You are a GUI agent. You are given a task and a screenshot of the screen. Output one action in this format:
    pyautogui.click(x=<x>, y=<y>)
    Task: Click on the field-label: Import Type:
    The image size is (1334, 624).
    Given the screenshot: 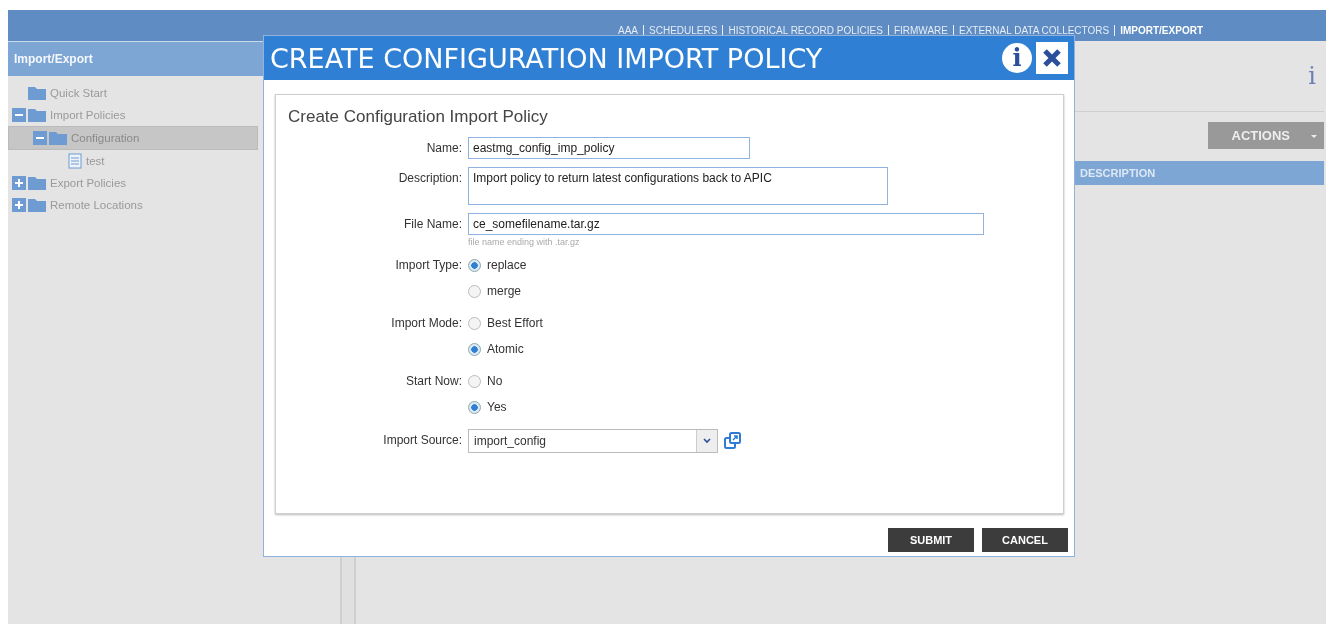 What is the action you would take?
    pyautogui.click(x=428, y=265)
    